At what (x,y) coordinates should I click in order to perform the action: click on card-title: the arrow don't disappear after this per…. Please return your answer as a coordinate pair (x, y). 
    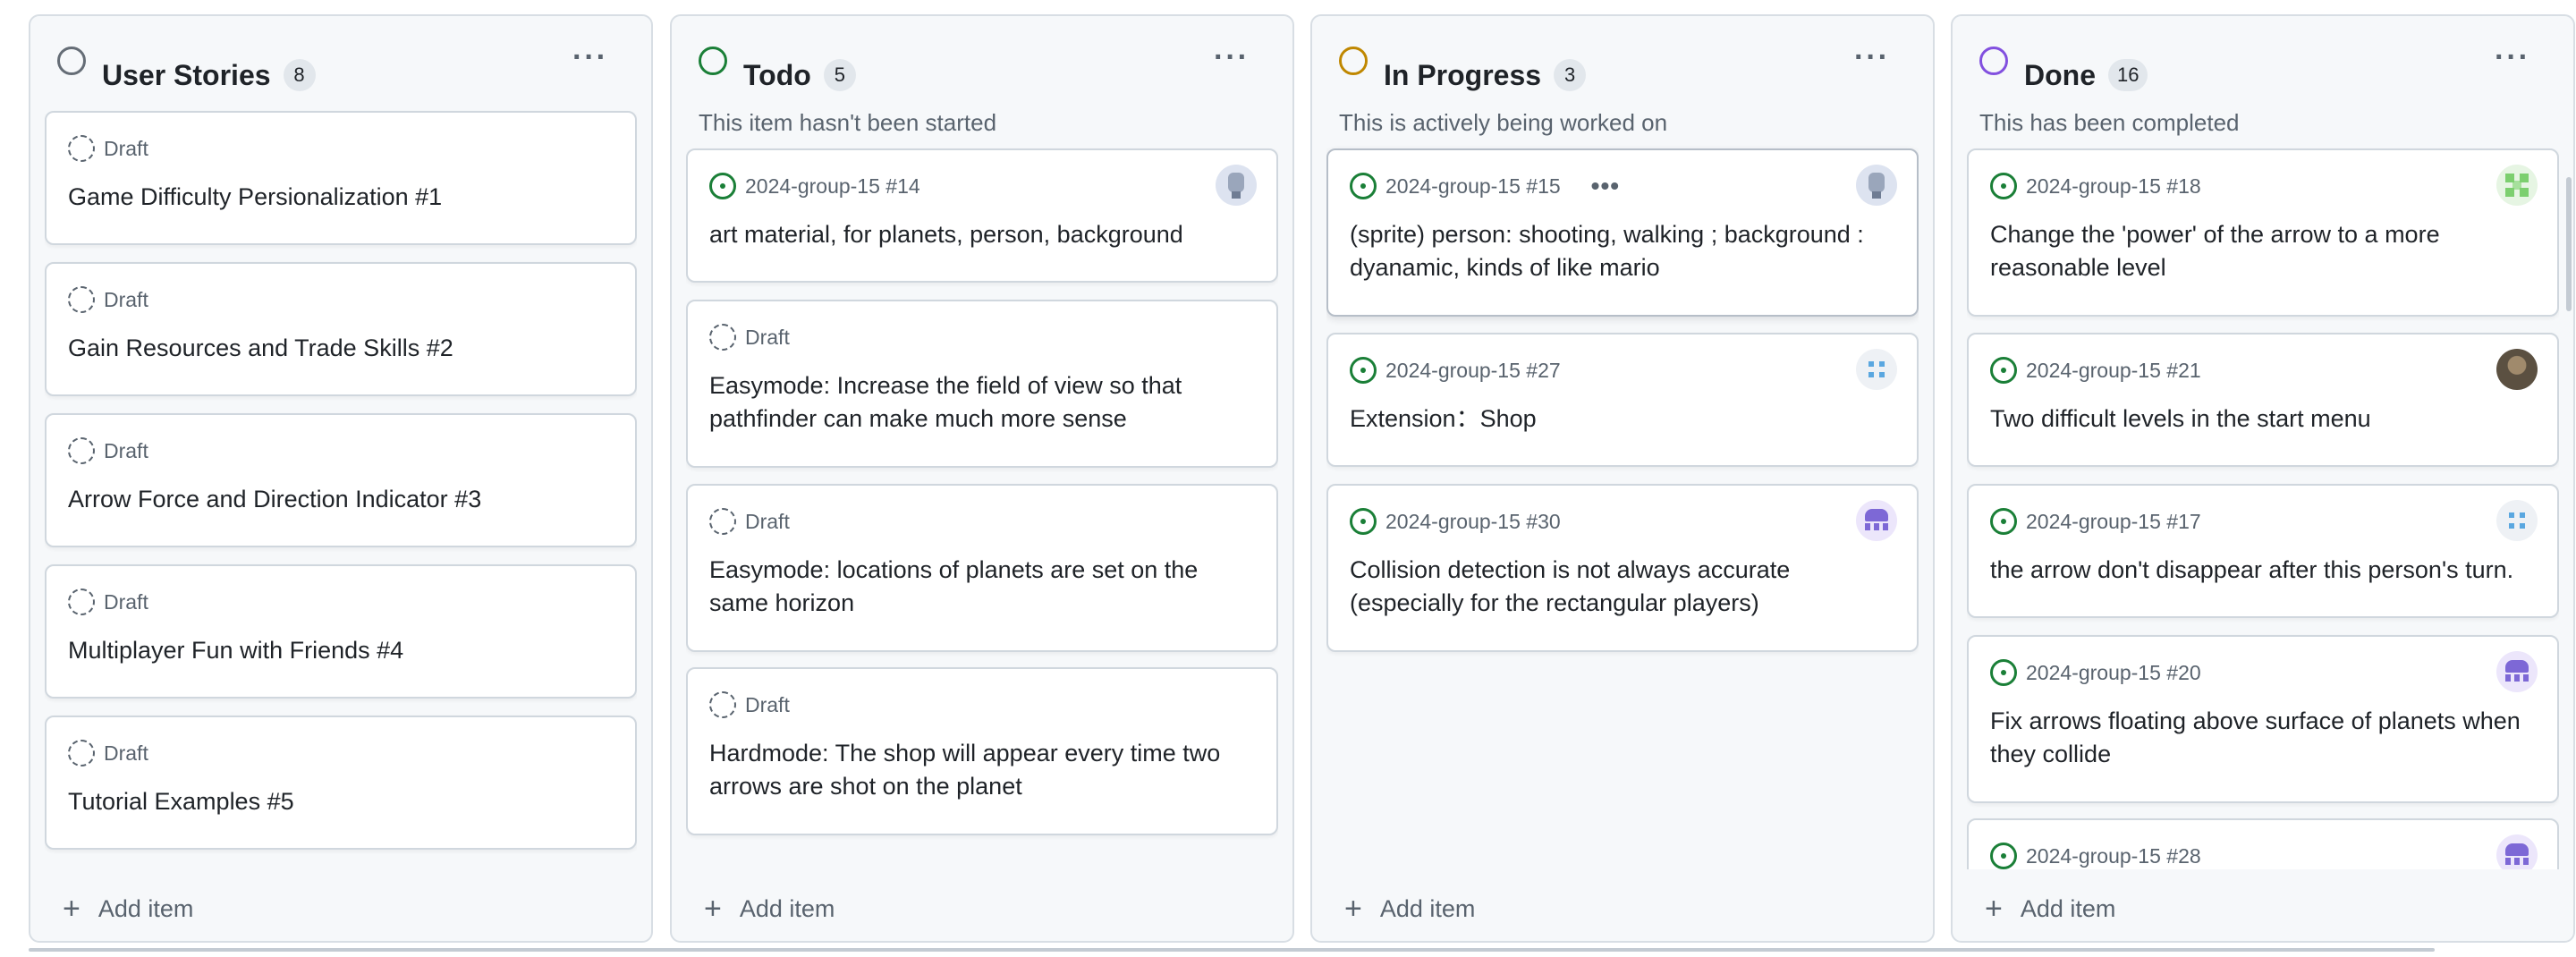
    Looking at the image, I should click on (2255, 570).